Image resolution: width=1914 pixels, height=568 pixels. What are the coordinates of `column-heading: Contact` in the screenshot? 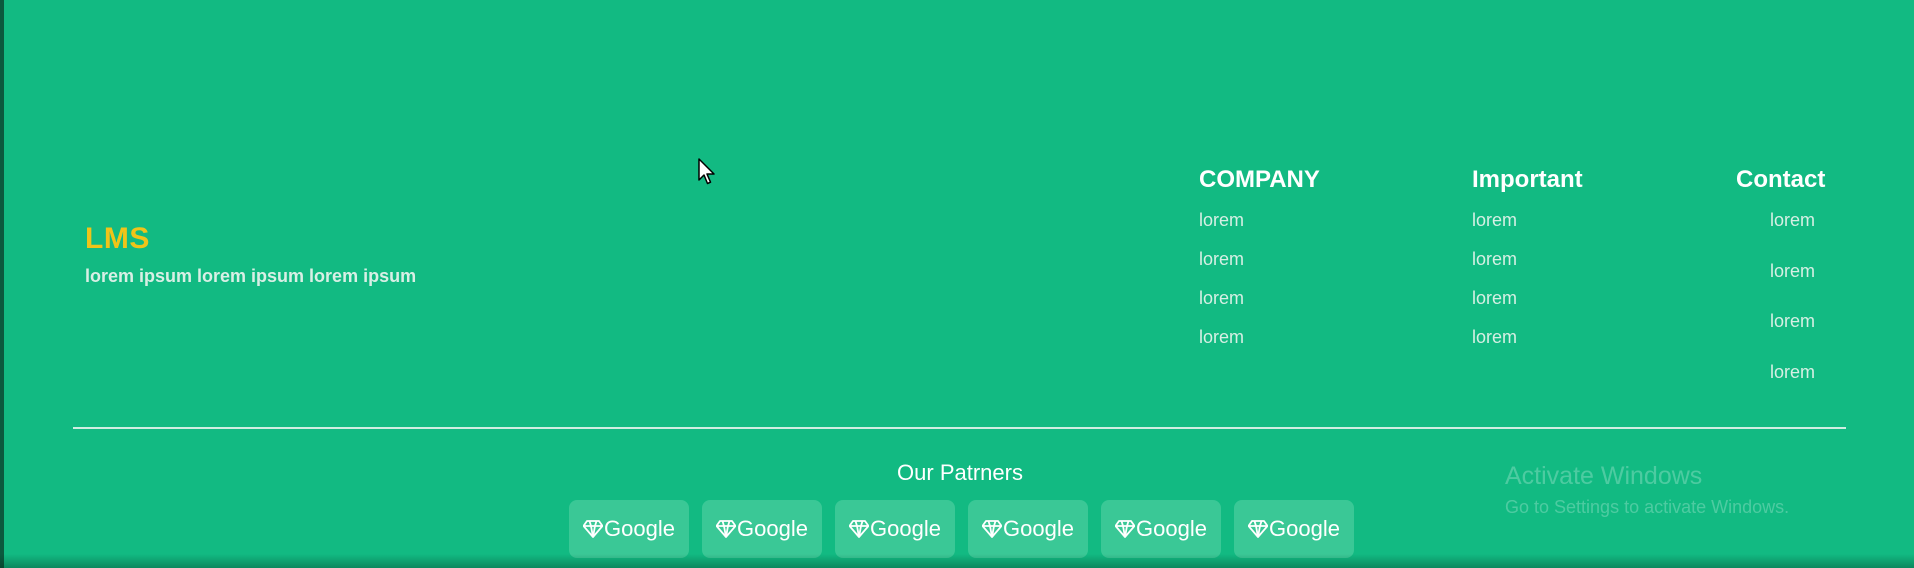 It's located at (1781, 179).